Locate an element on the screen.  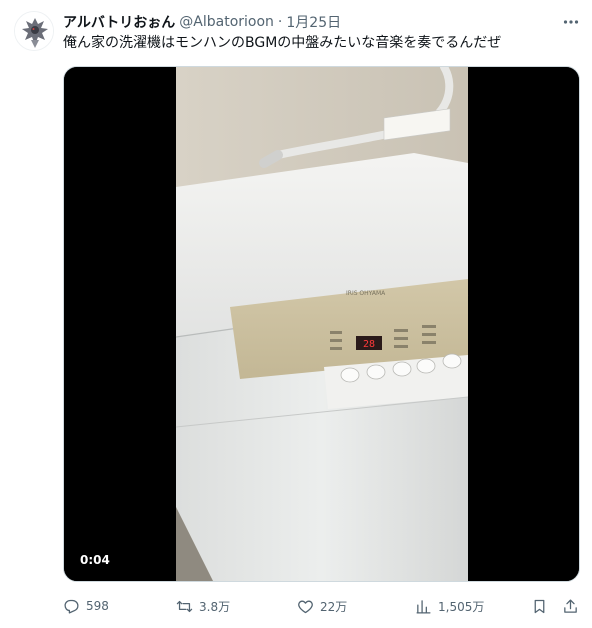
action-bar: 598 3.8万 22万 1,505万 is located at coordinates (323, 606).